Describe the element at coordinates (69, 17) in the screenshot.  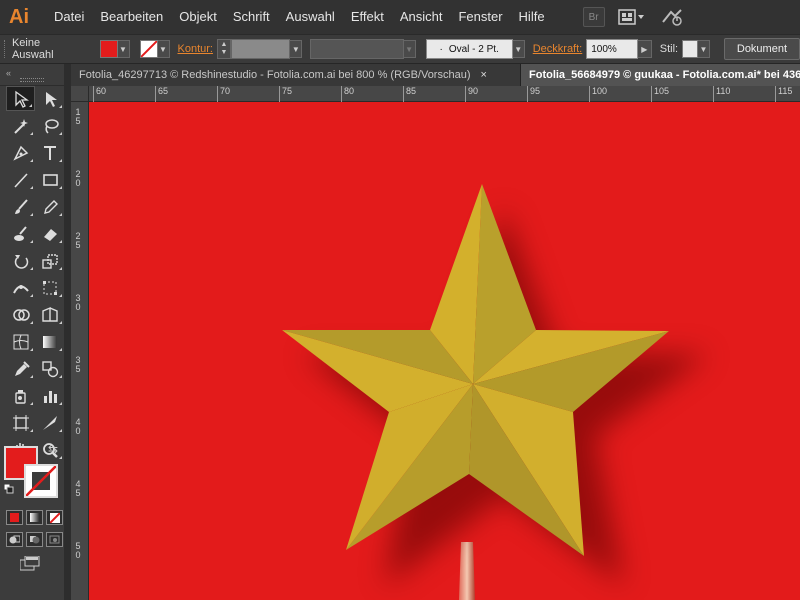
I see `menu-datei: Datei` at that location.